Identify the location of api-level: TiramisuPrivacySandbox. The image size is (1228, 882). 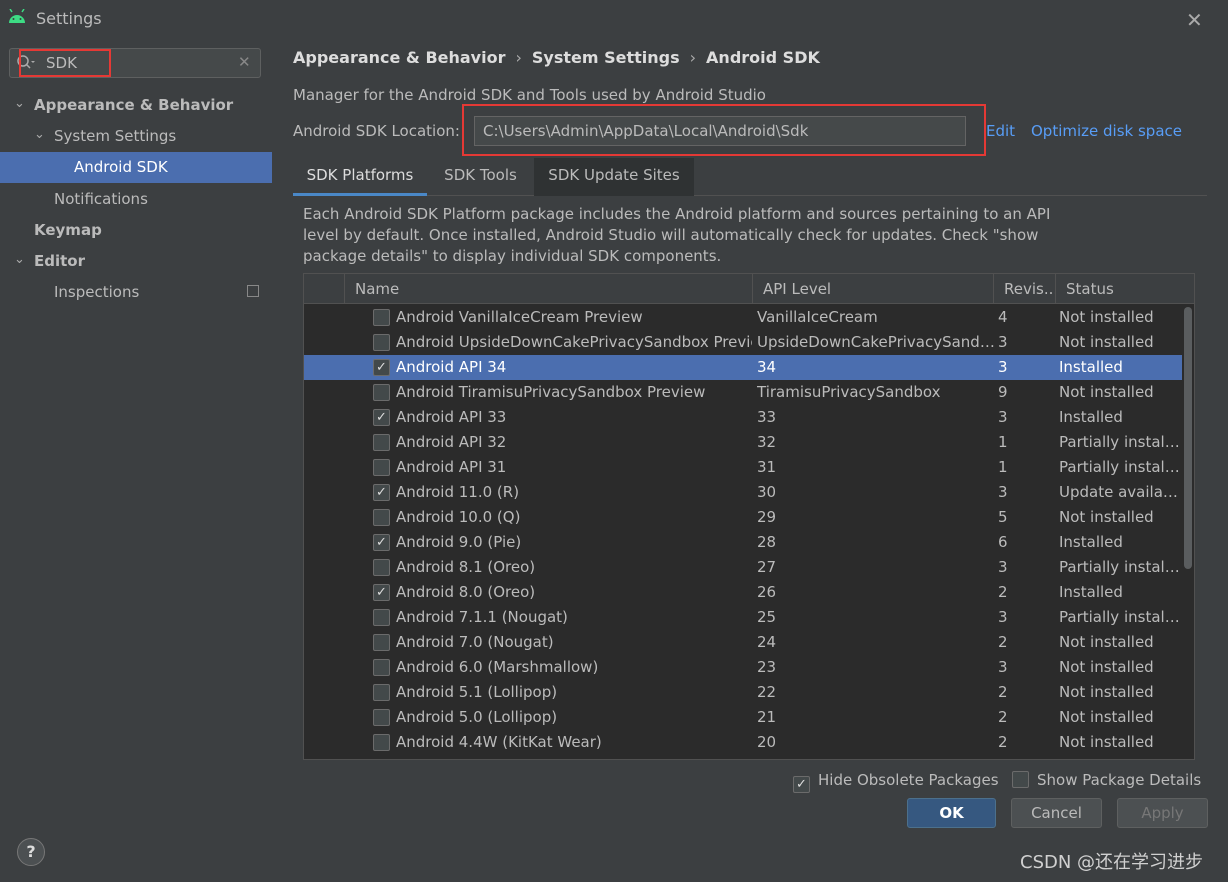
(849, 392).